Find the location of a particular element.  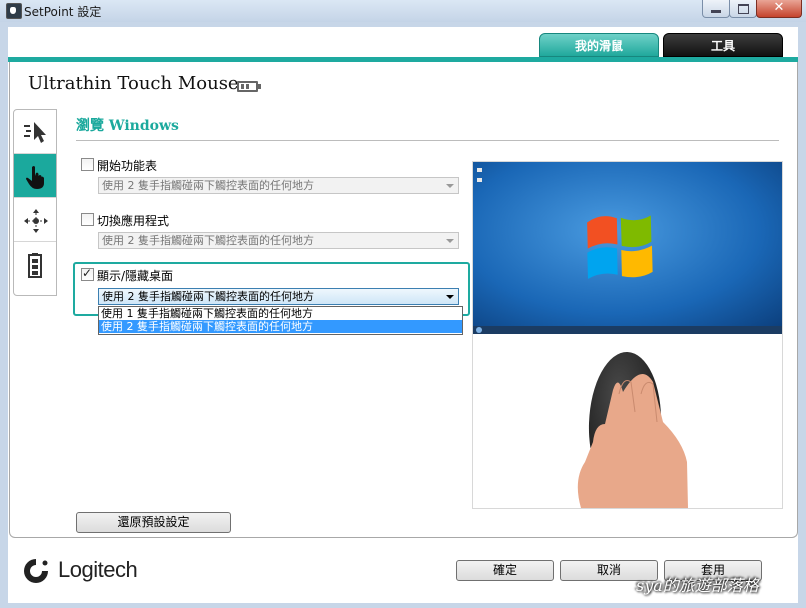

dropdown-option-2-fingers: 使用 2 隻手指觸碰兩下觸控表面的任何地方 is located at coordinates (280, 326).